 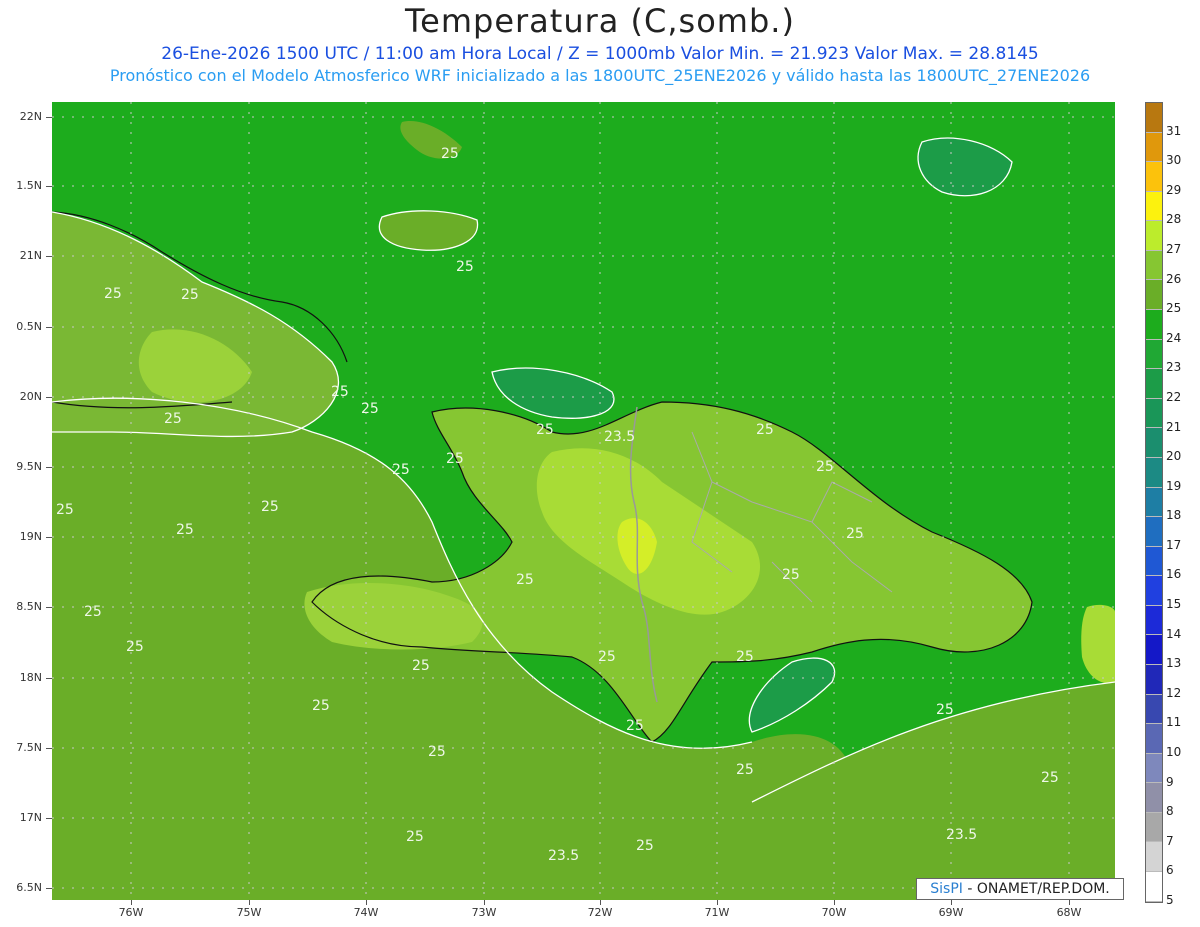 I want to click on colorbar-label: 17, so click(x=1174, y=544).